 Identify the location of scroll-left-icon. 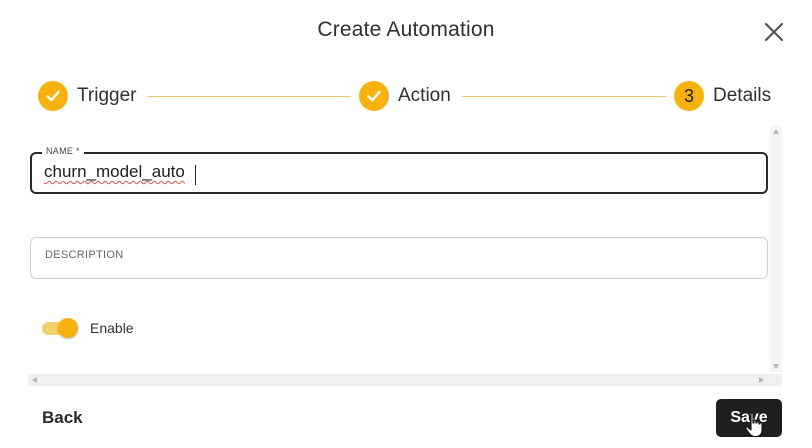
(34, 380).